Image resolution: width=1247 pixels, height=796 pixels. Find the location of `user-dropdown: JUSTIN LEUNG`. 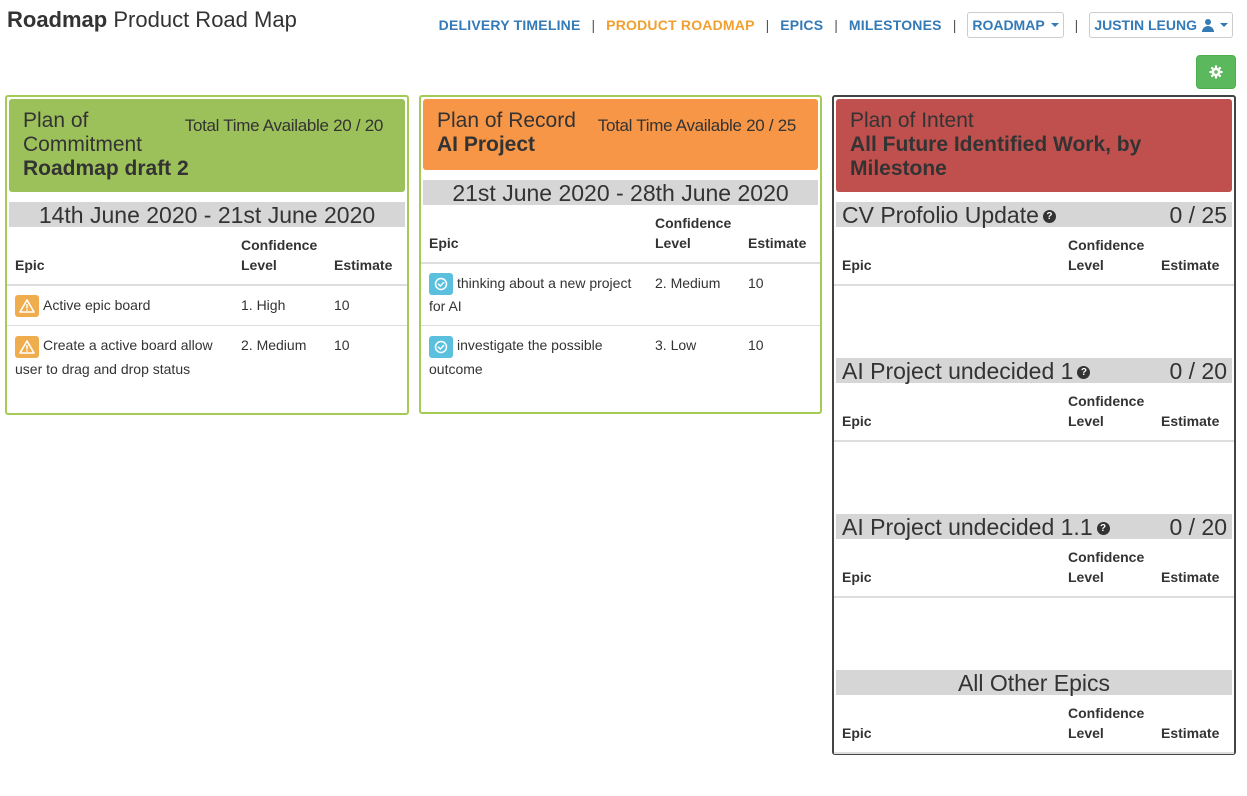

user-dropdown: JUSTIN LEUNG is located at coordinates (1161, 25).